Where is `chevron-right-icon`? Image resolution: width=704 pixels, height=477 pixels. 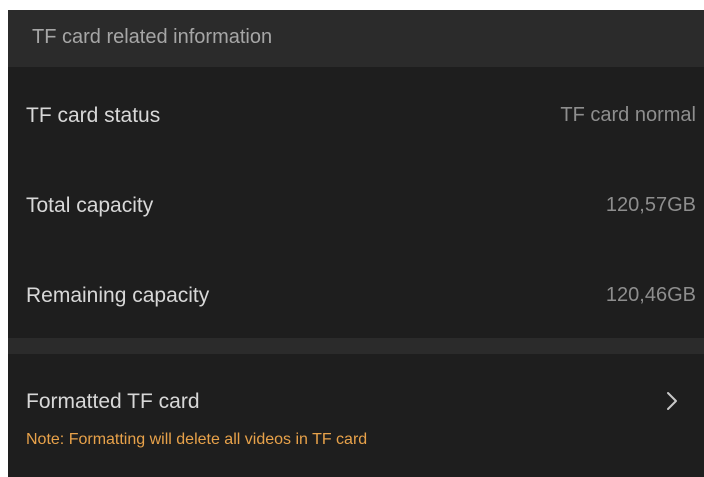 chevron-right-icon is located at coordinates (672, 401).